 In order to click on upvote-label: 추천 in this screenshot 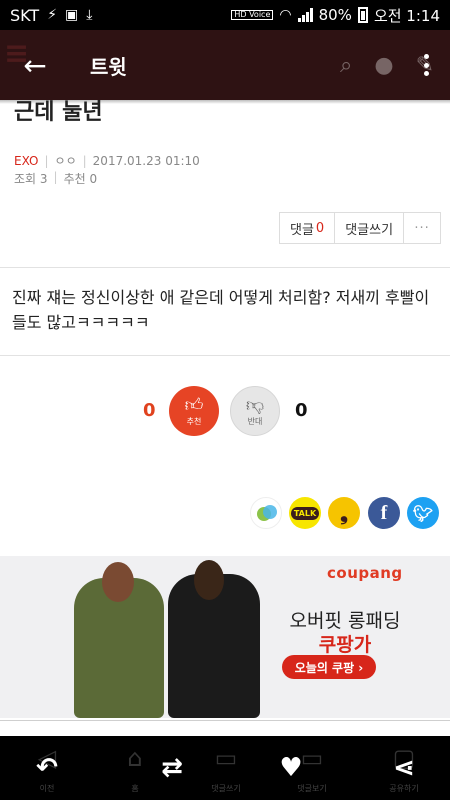, I will do `click(194, 421)`.